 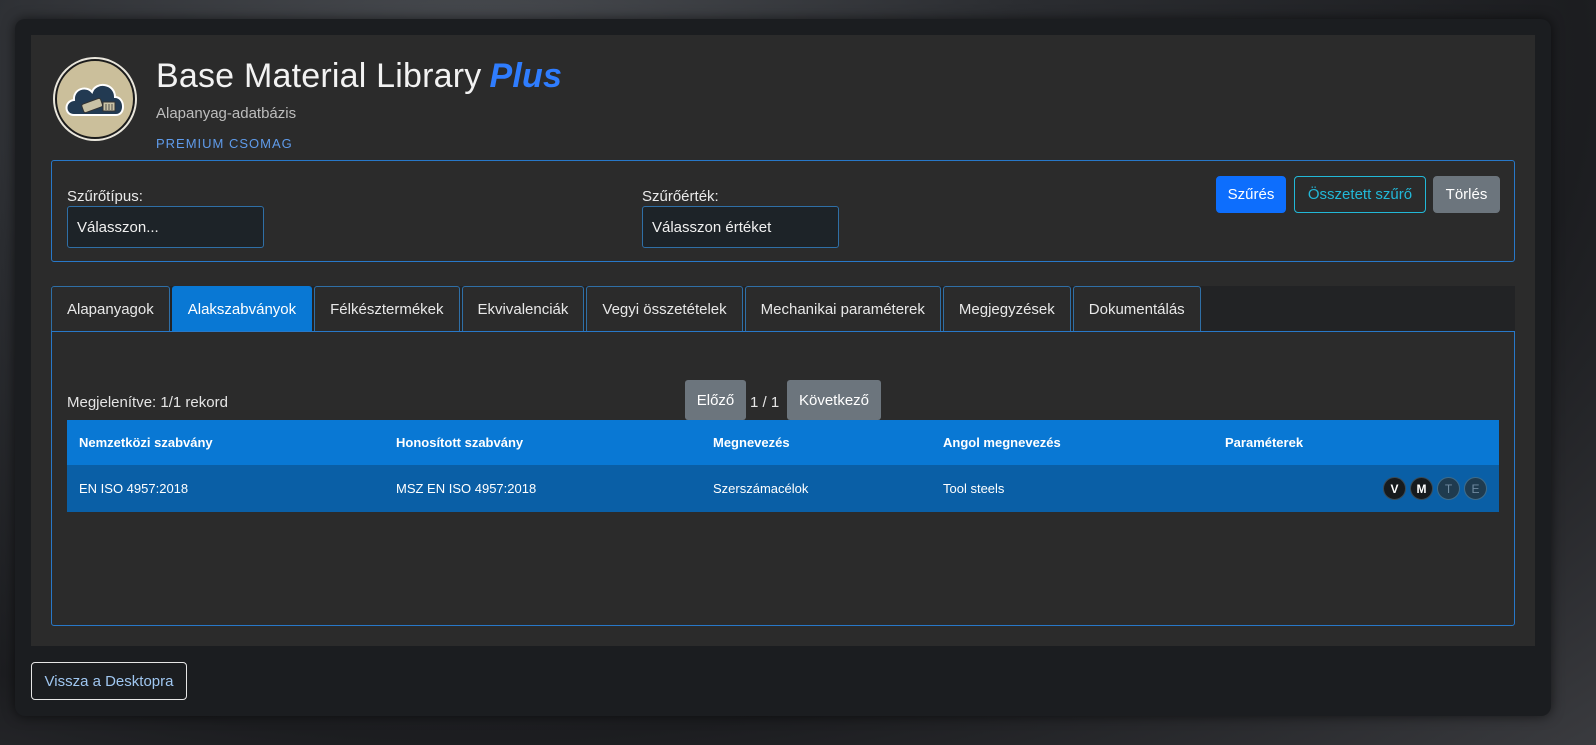 What do you see at coordinates (110, 309) in the screenshot?
I see `tab-alapanyagok: Alapanyagok` at bounding box center [110, 309].